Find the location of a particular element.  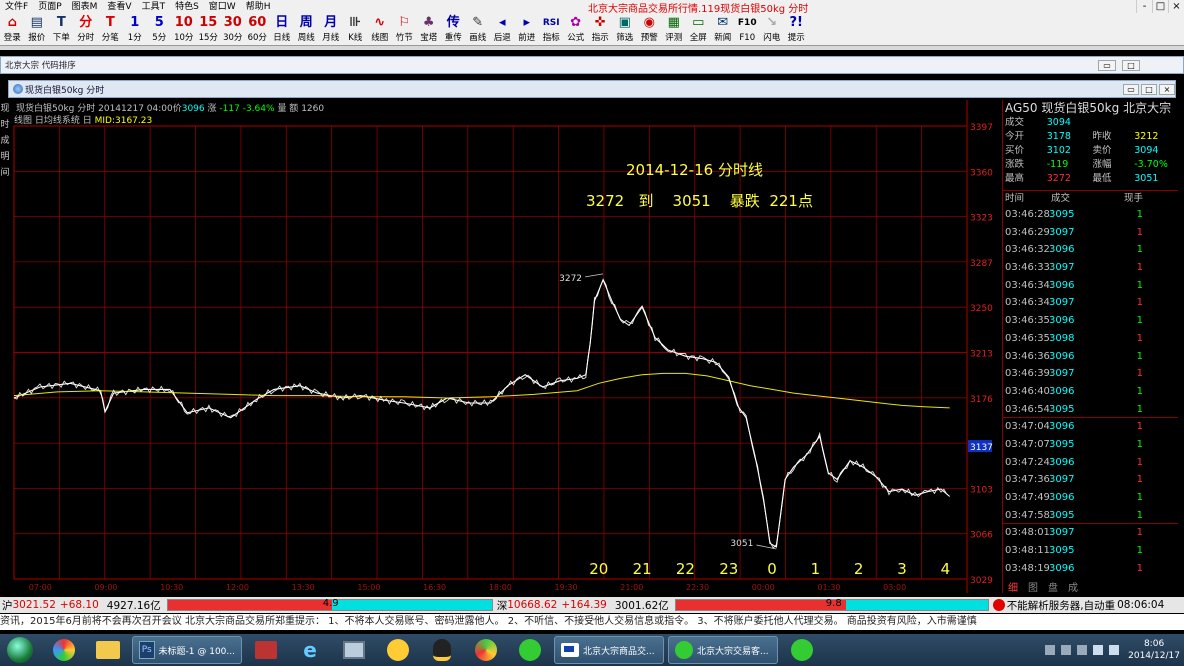

toolbar-button-21: ▸ 前进 is located at coordinates (527, 30).